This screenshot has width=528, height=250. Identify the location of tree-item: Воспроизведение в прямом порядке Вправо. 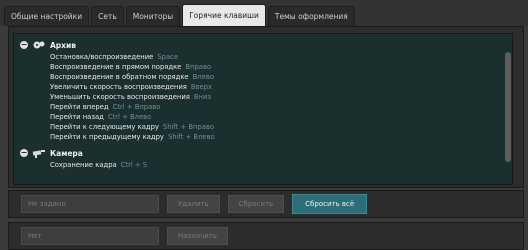
(263, 67).